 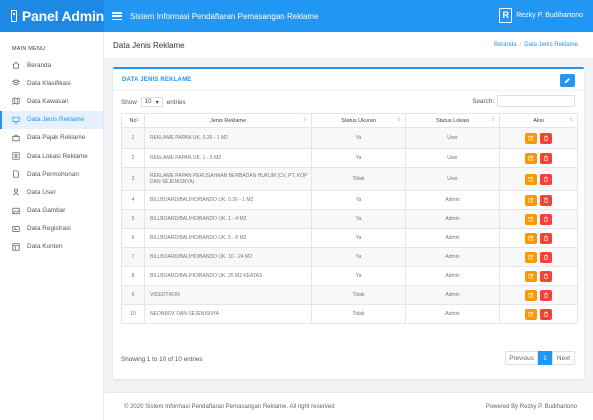 I want to click on sidebar-item-label: Data Lokasi Reklame, so click(x=57, y=156).